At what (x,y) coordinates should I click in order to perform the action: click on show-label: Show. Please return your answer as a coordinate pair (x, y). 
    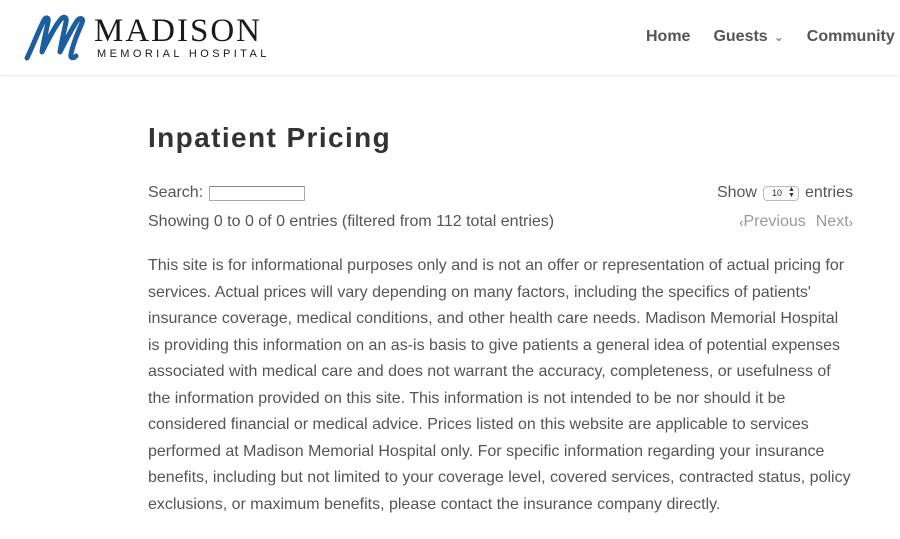
    Looking at the image, I should click on (736, 192).